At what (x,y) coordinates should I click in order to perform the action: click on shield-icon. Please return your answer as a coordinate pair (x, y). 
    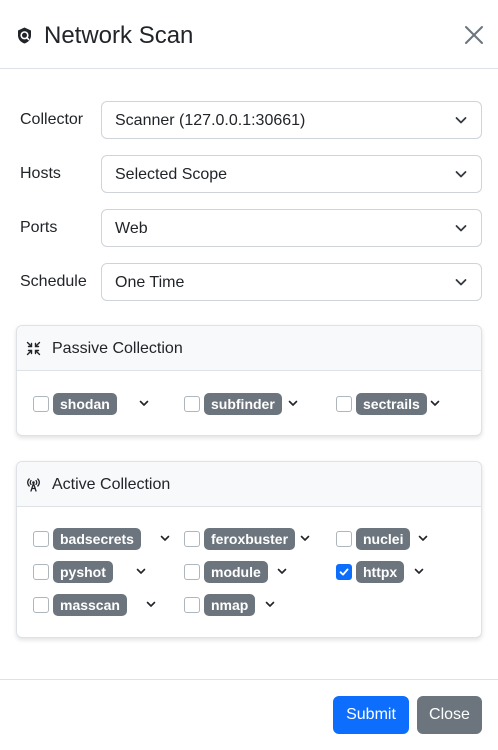
    Looking at the image, I should click on (24, 35).